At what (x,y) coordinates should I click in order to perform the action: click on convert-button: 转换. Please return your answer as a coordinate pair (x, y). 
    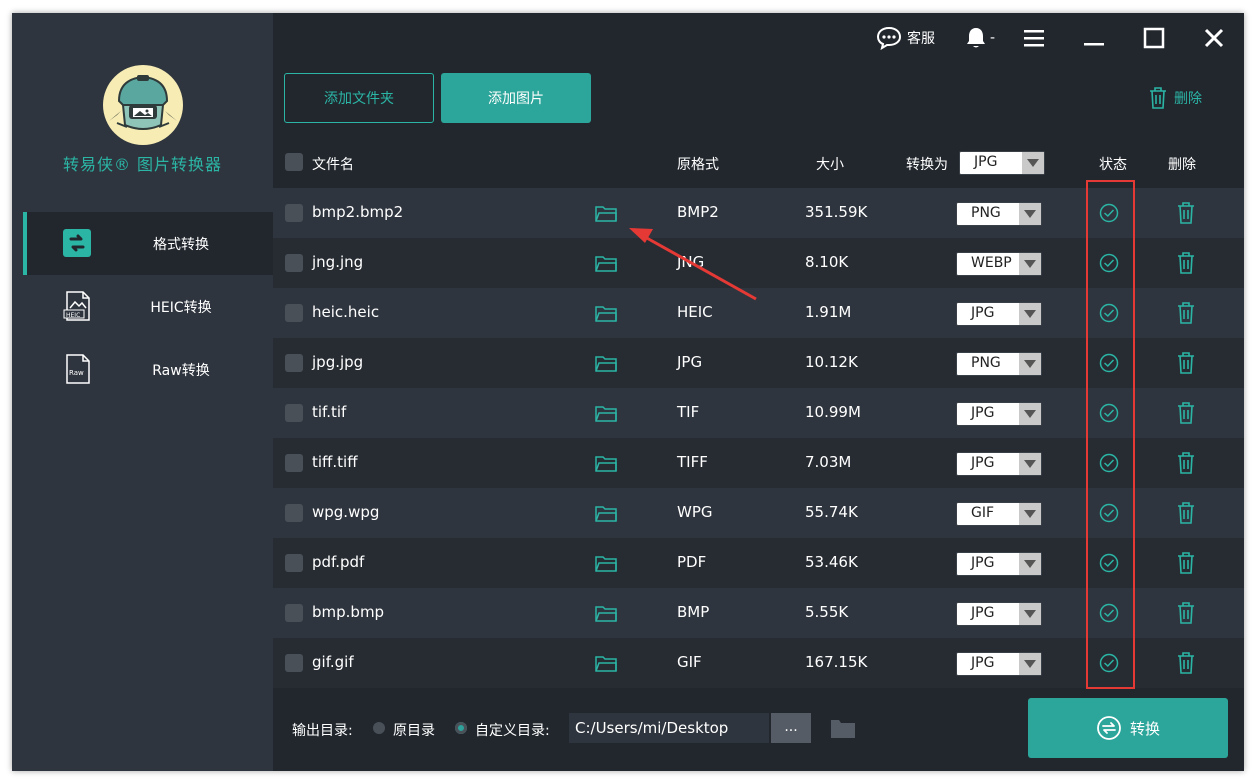
    Looking at the image, I should click on (1128, 728).